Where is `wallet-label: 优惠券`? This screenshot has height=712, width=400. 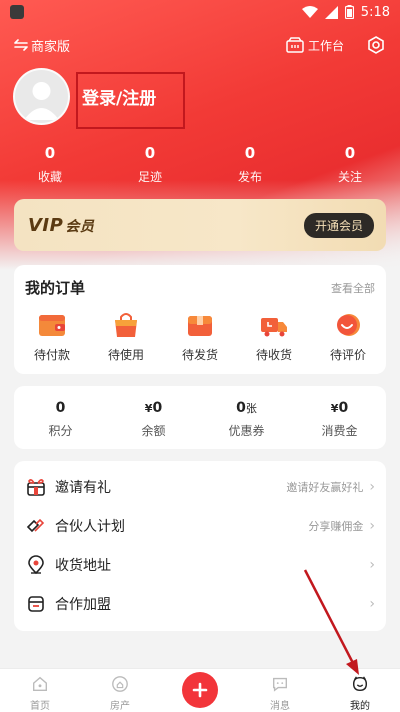
wallet-label: 优惠券 is located at coordinates (246, 431).